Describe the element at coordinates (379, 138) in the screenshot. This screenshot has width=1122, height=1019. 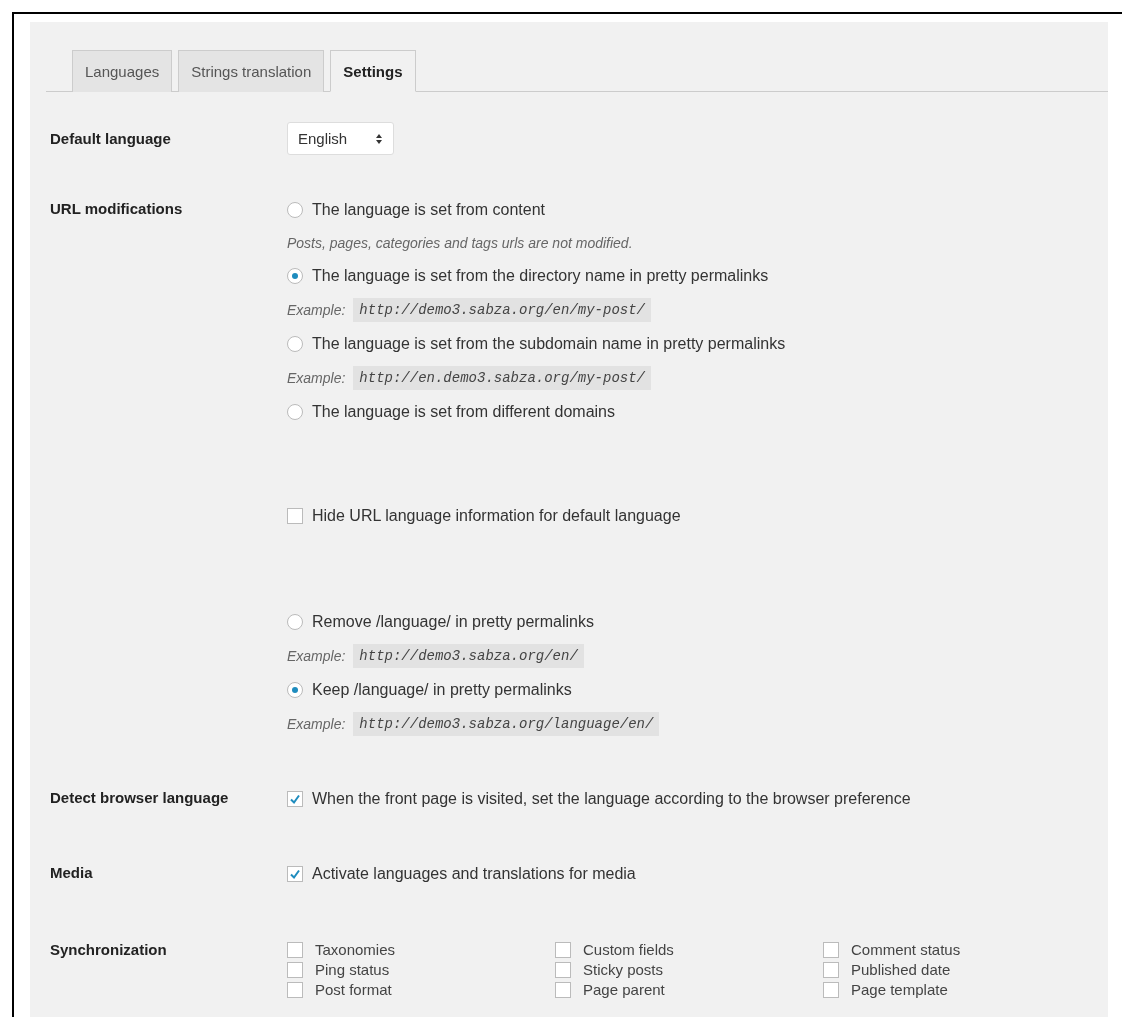
I see `up-down-arrows-icon` at that location.